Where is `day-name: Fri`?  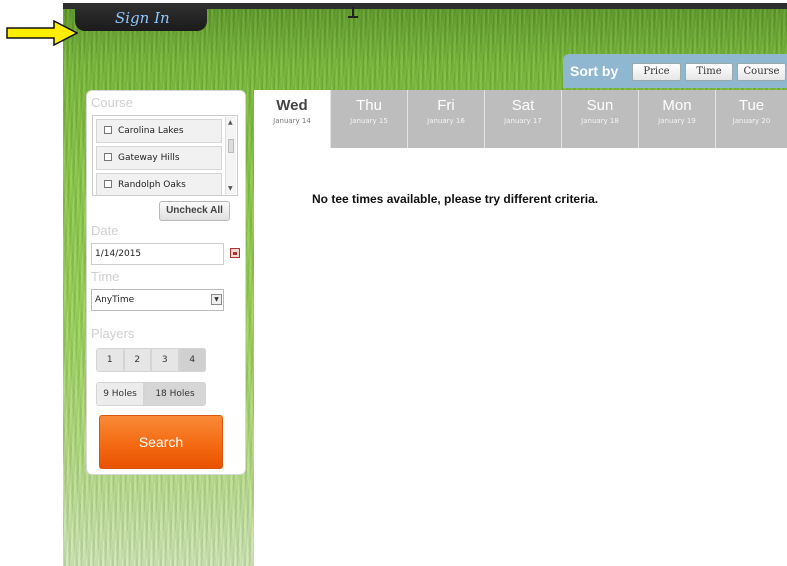
day-name: Fri is located at coordinates (446, 105).